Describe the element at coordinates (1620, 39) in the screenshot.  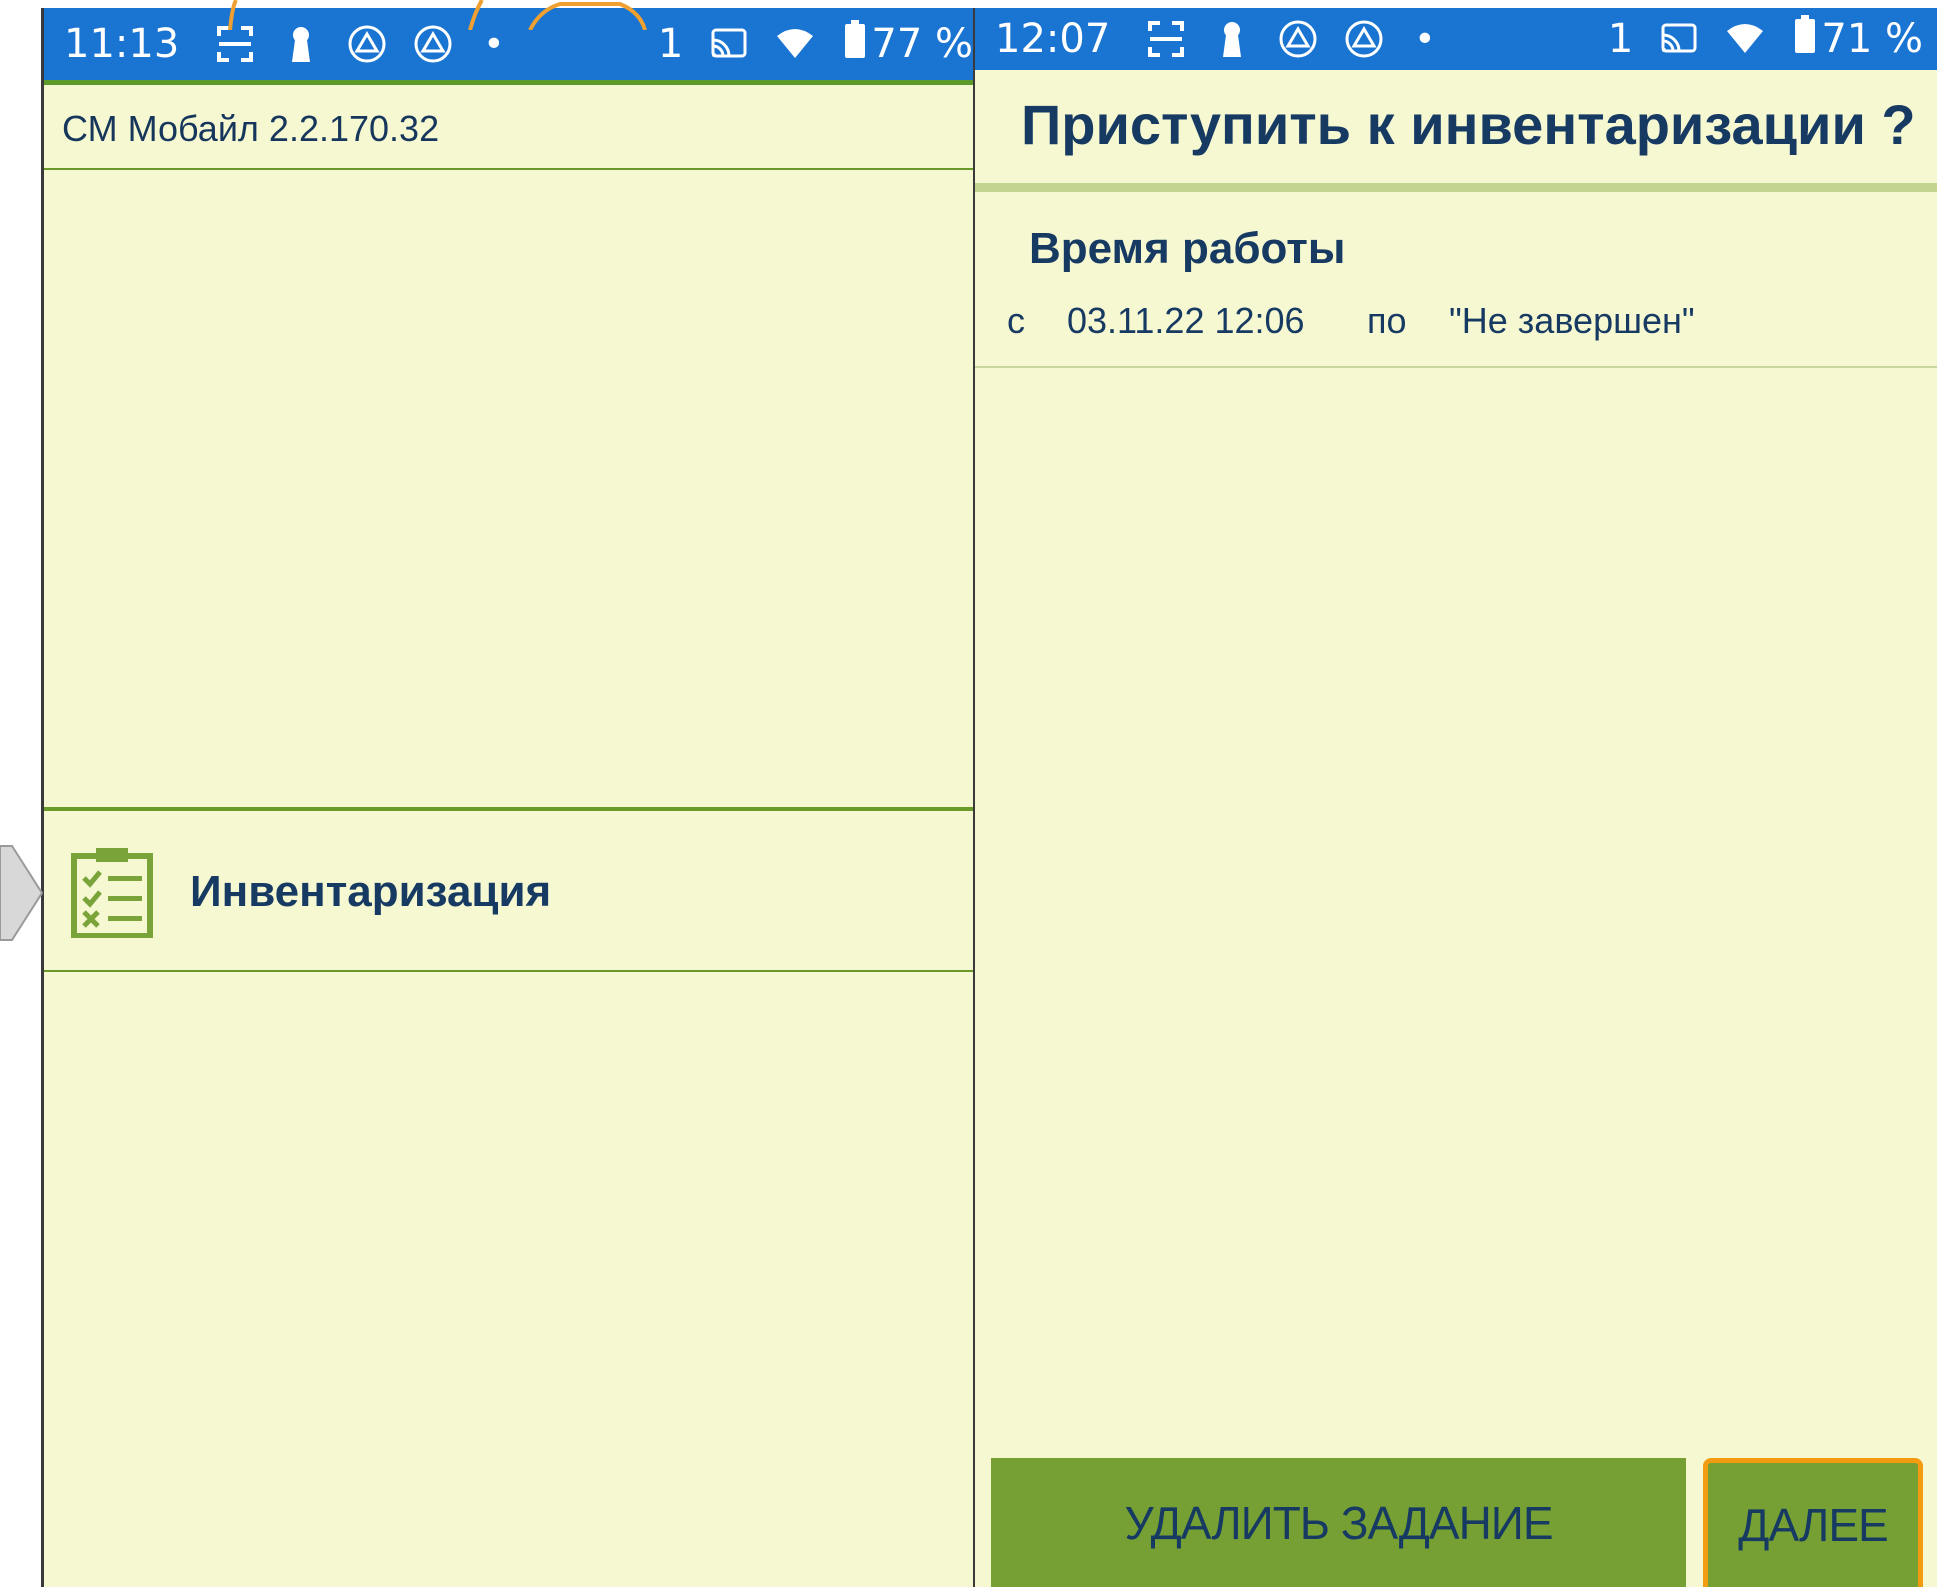
I see `notification-count: 1` at that location.